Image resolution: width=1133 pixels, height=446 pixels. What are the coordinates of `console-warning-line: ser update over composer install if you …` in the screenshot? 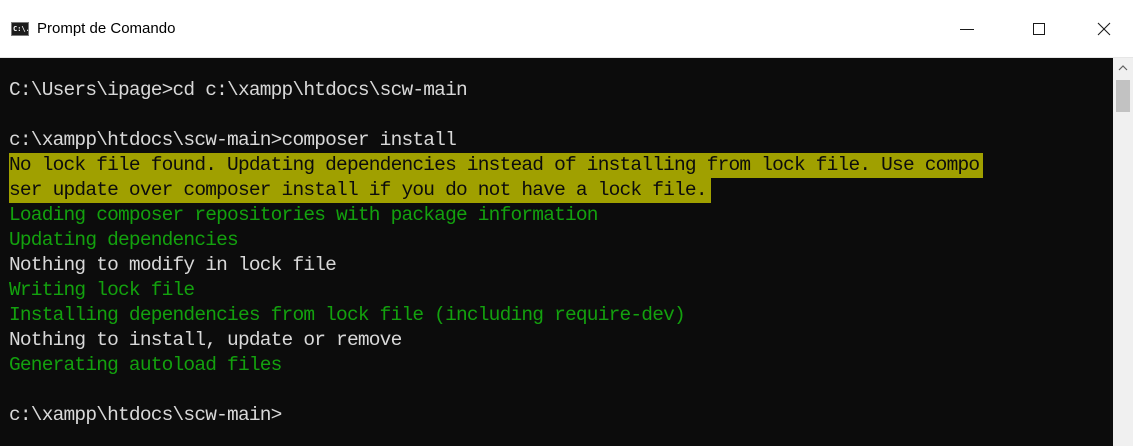 It's located at (360, 190).